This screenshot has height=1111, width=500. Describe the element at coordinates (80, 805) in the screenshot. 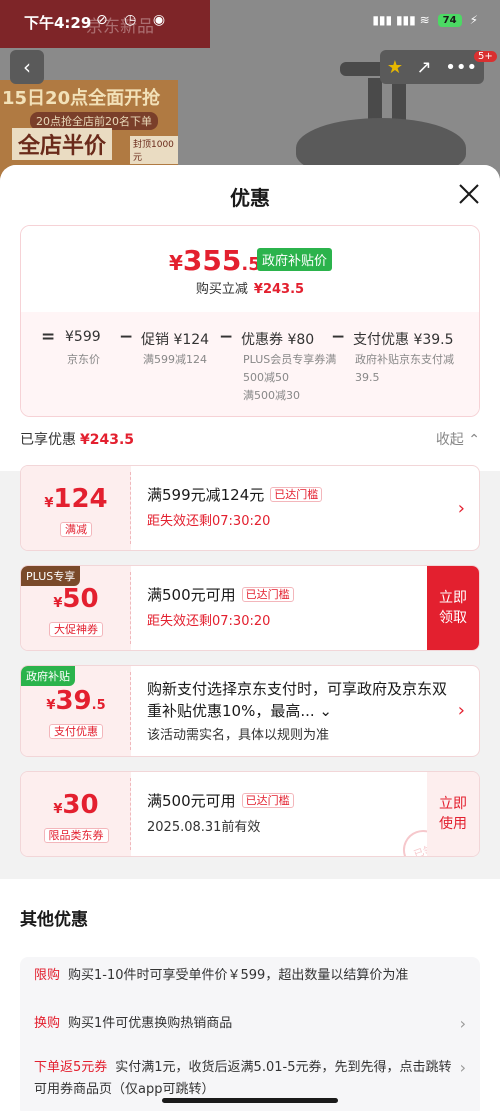

I see `coupon-amount-number: 30` at that location.